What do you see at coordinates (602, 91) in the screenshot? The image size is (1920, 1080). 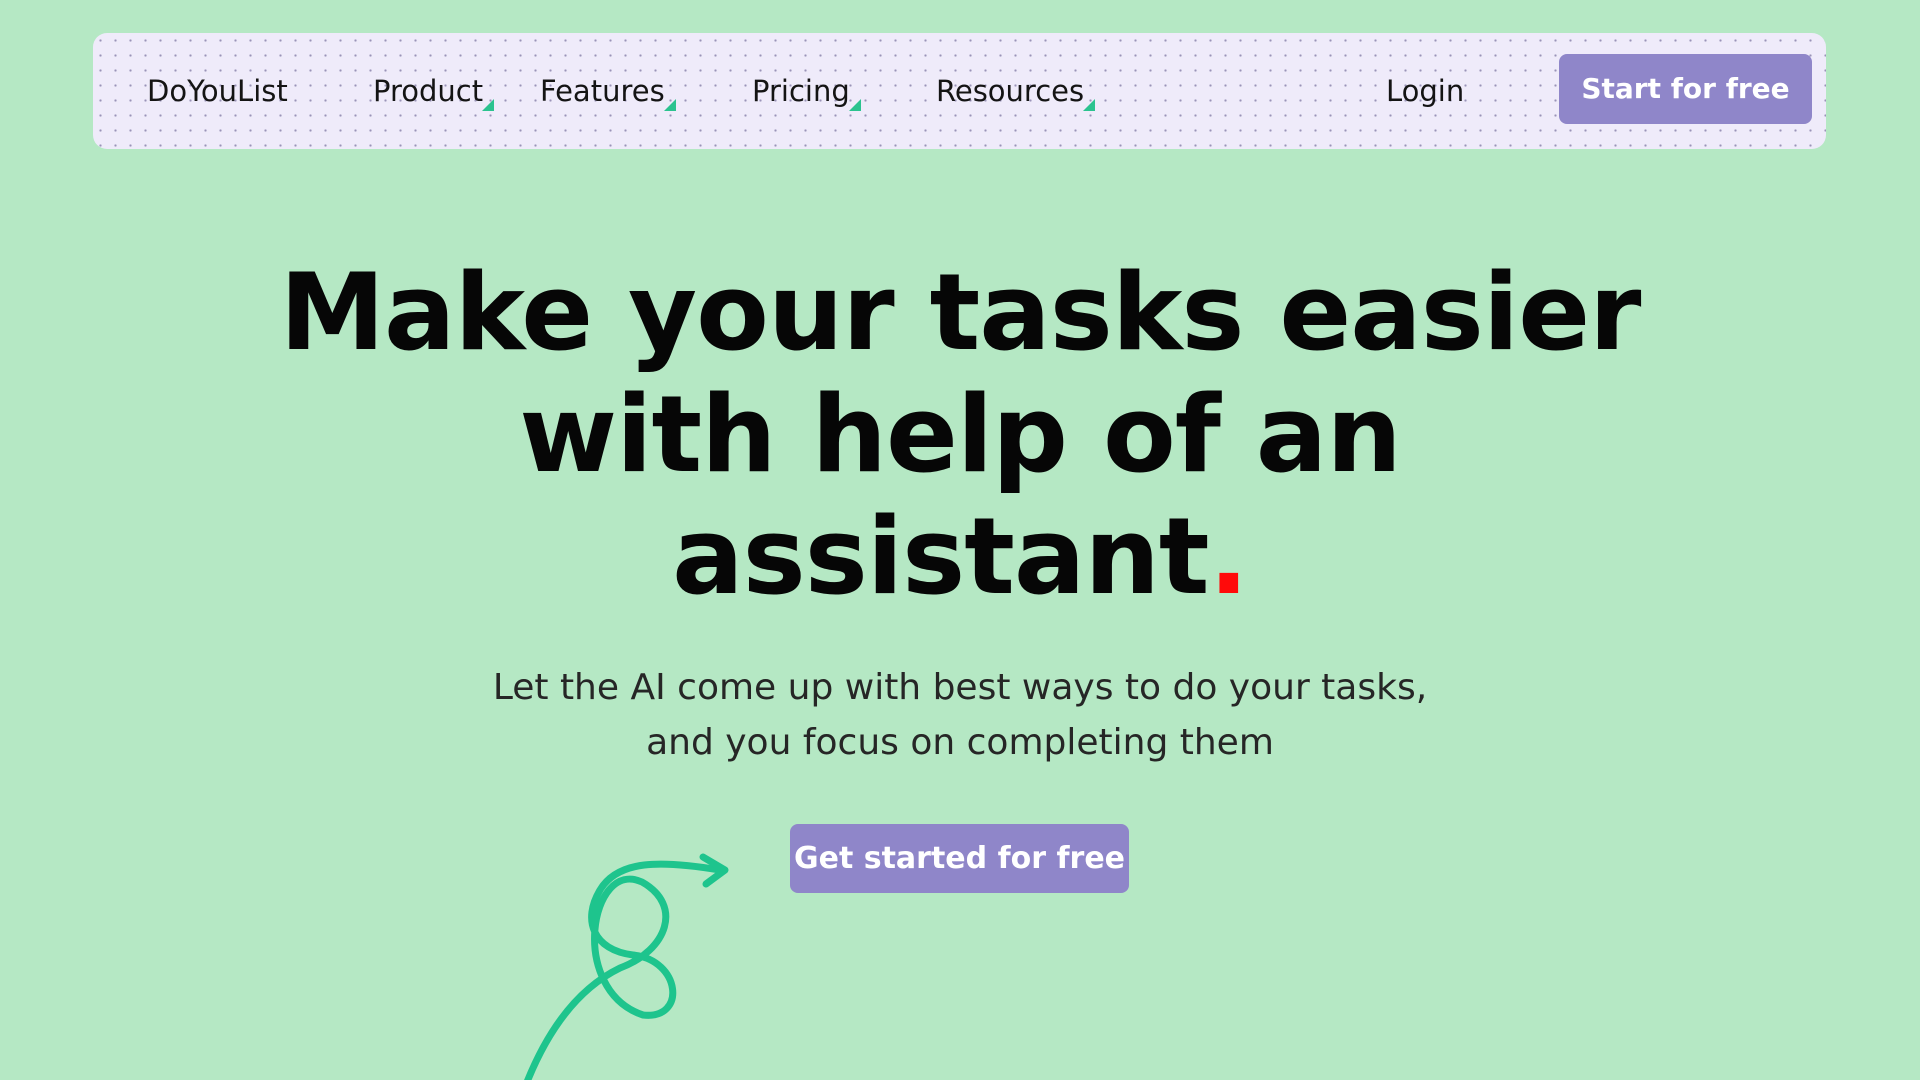 I see `nav-item-label: Features` at bounding box center [602, 91].